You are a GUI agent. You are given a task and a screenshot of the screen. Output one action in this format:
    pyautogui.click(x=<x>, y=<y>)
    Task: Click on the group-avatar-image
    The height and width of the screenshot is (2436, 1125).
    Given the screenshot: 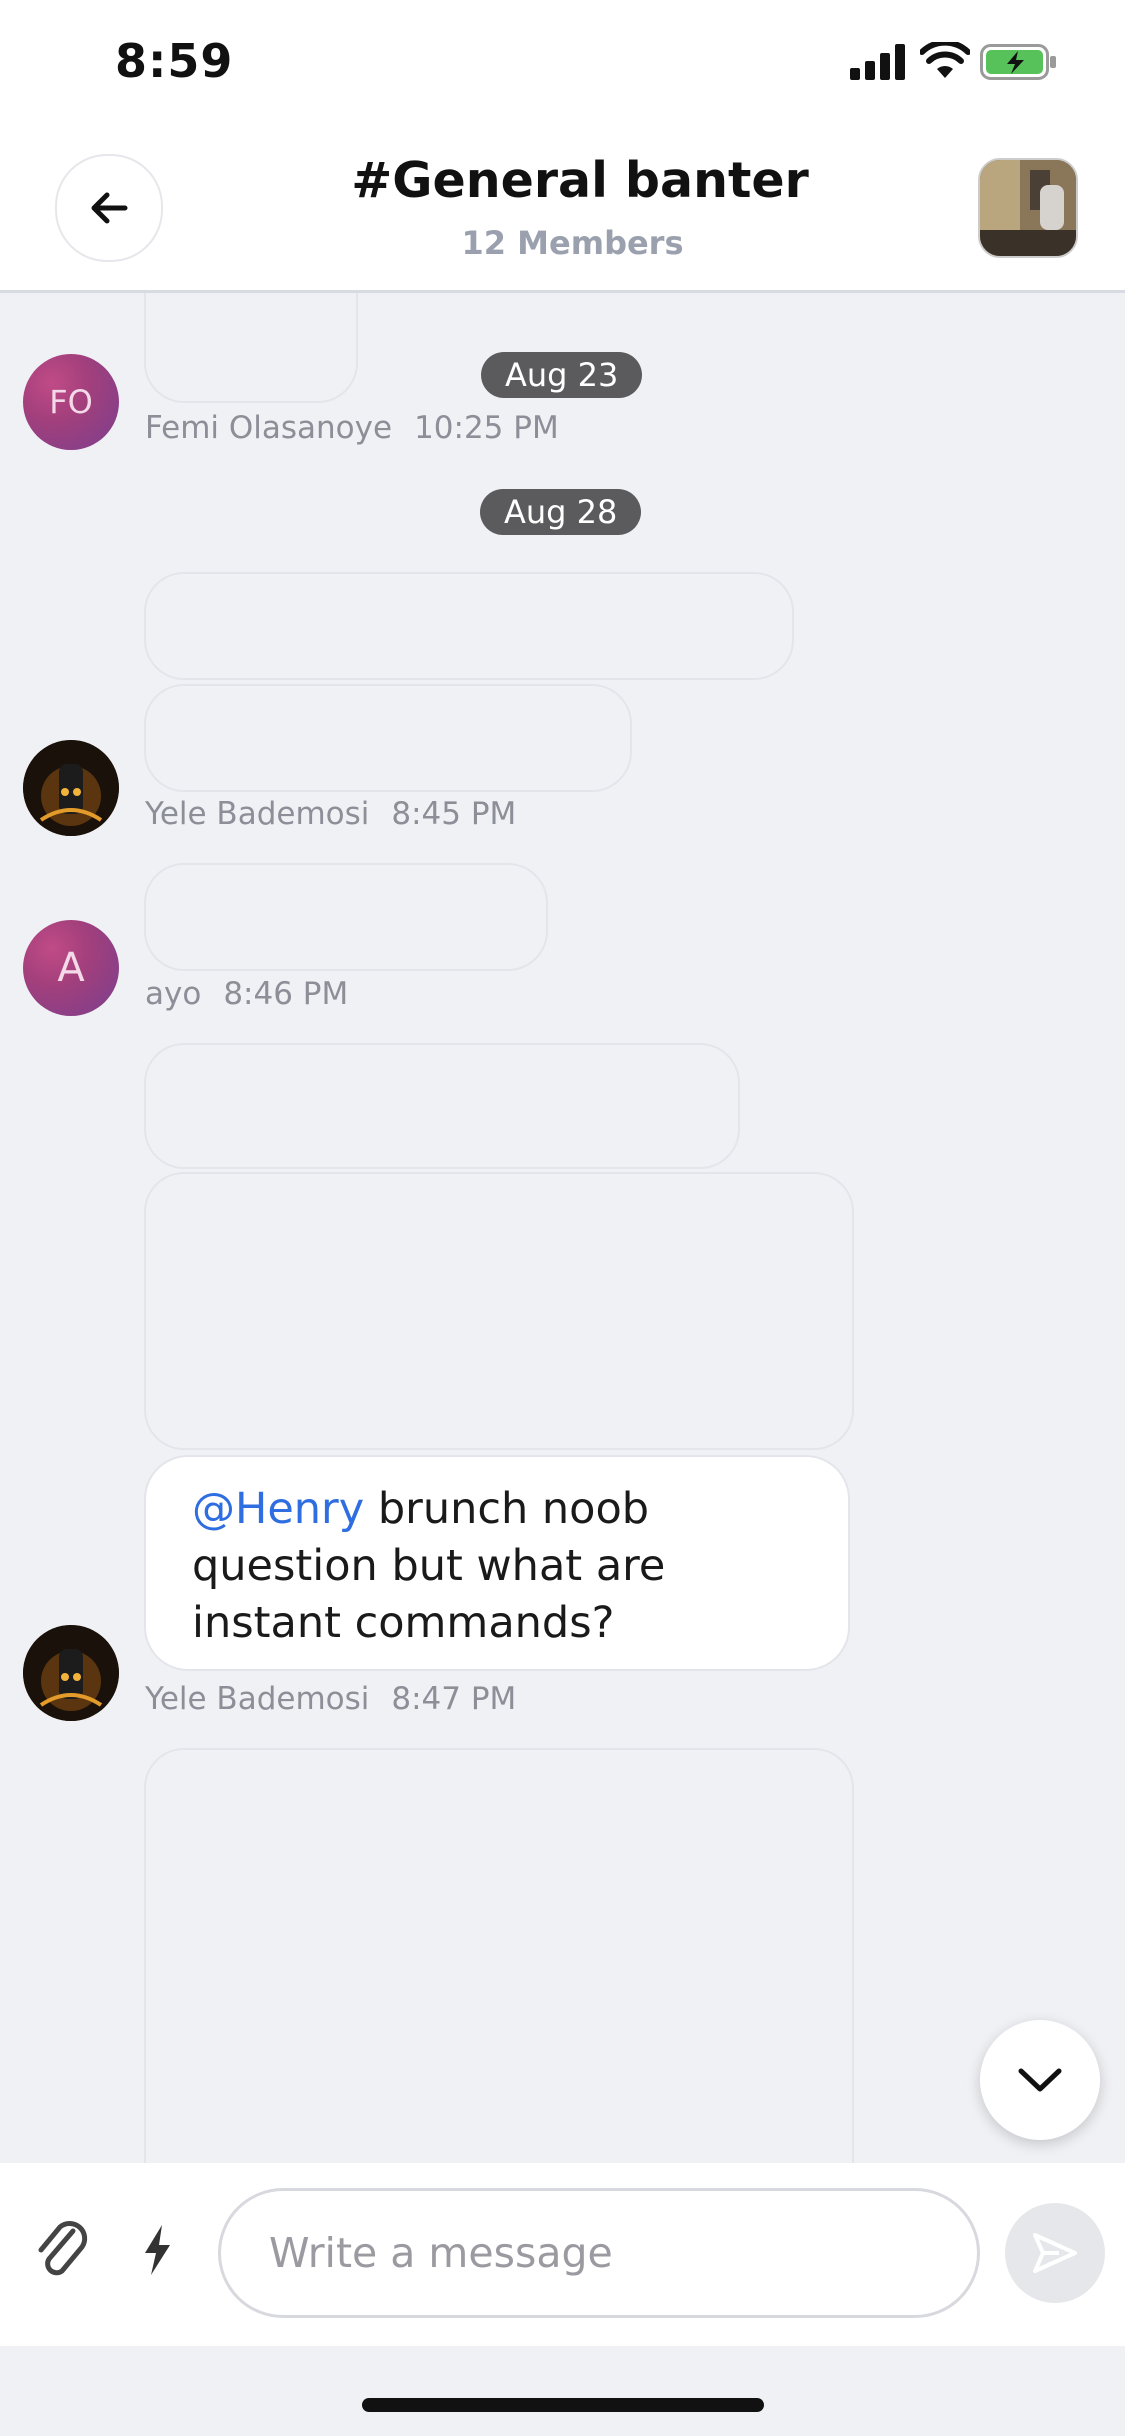 What is the action you would take?
    pyautogui.click(x=1028, y=208)
    